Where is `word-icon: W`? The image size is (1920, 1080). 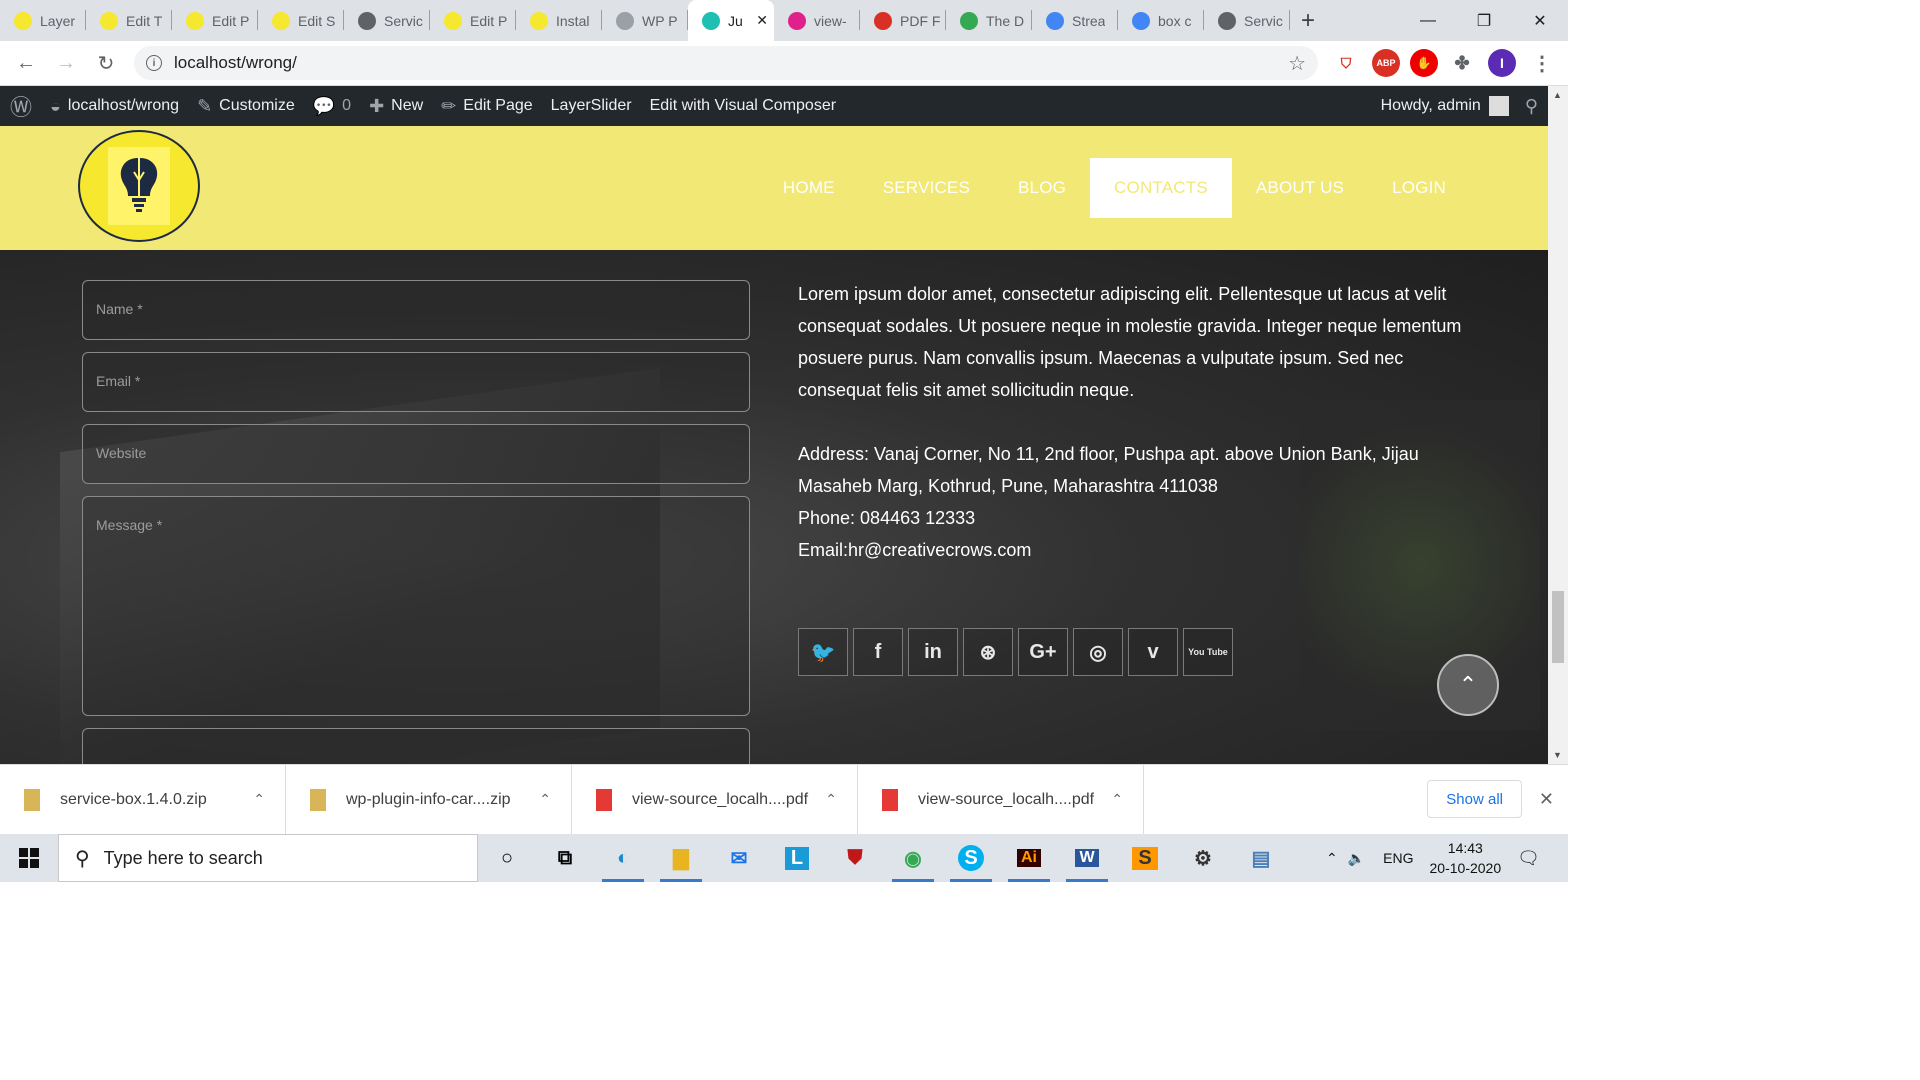 word-icon: W is located at coordinates (1087, 858).